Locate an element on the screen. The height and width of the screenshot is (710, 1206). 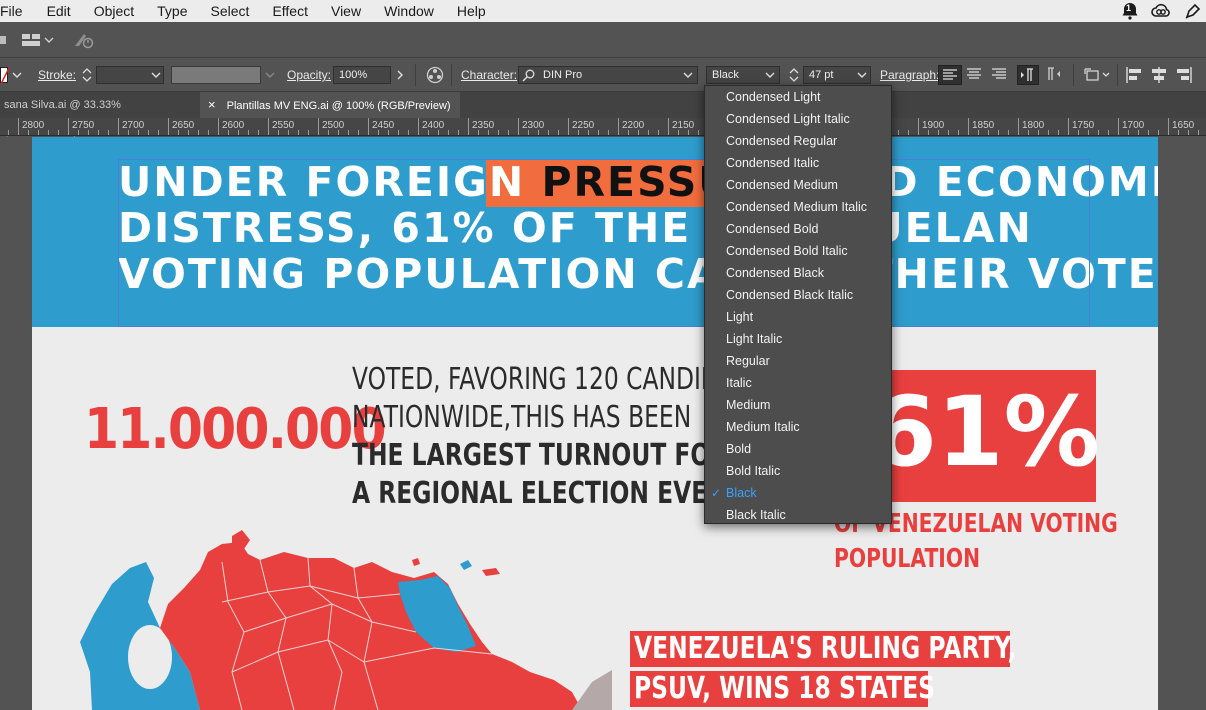
font-style-option: Medium Italic is located at coordinates (798, 427).